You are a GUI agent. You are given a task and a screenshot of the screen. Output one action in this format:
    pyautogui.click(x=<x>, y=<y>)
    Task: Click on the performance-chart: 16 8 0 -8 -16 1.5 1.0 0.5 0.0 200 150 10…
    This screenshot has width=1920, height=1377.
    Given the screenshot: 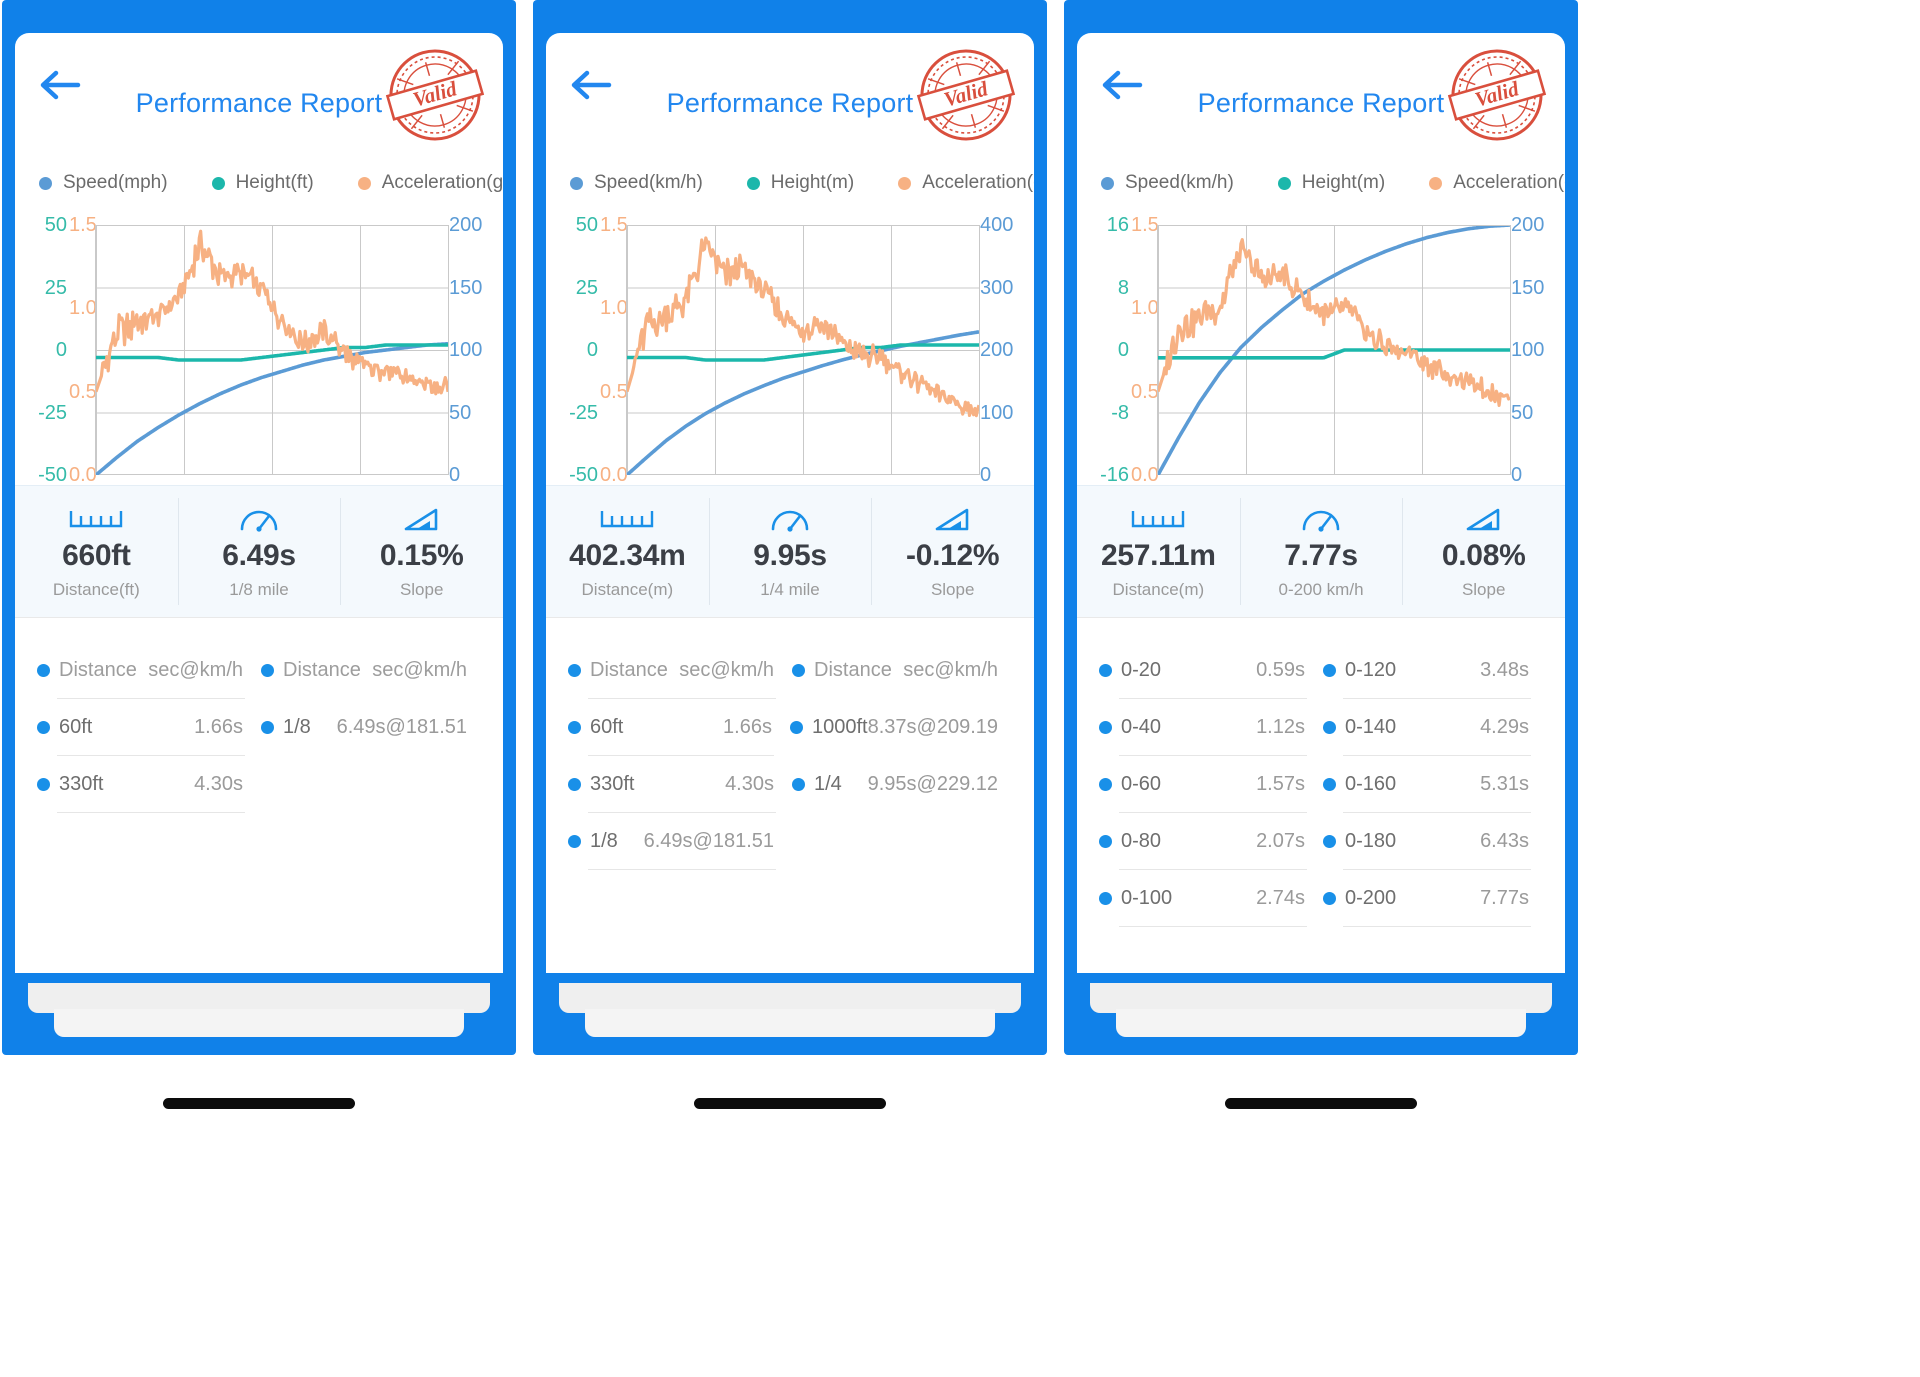 What is the action you would take?
    pyautogui.click(x=1319, y=350)
    